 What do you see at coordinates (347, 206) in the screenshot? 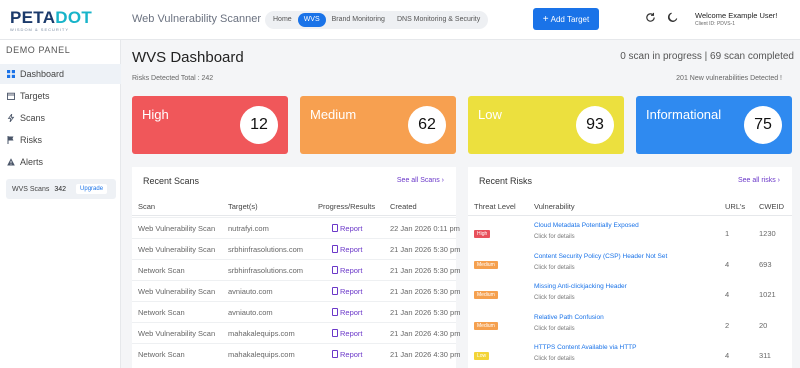
I see `col-progress: Progress/Results` at bounding box center [347, 206].